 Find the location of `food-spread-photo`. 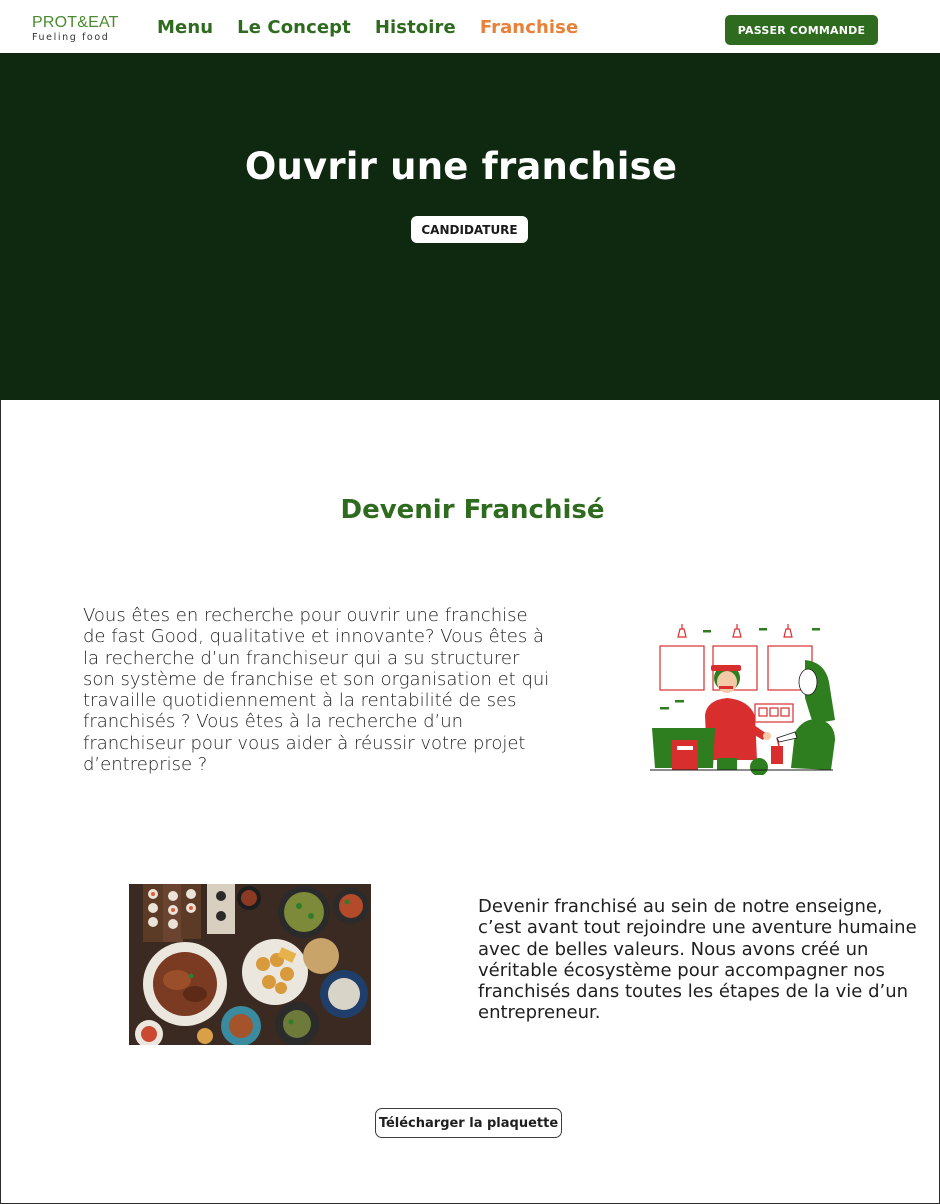

food-spread-photo is located at coordinates (250, 964).